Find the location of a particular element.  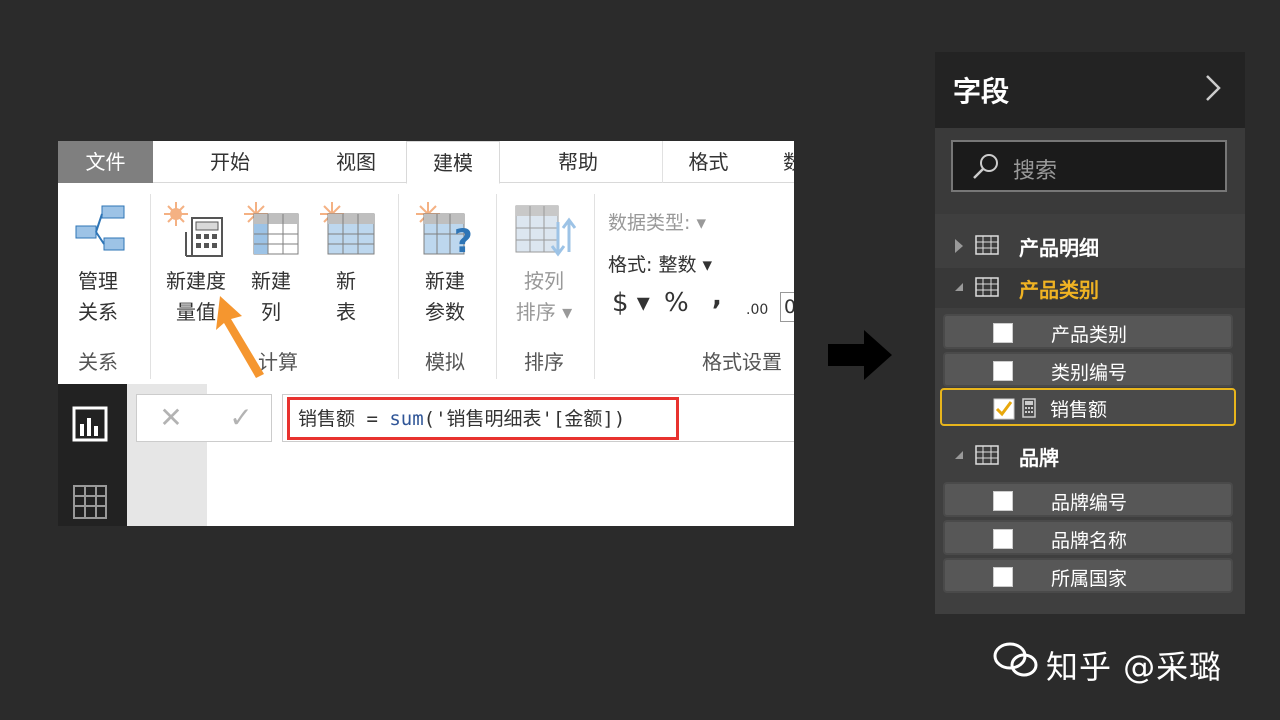

commit-formula-button: ✓ is located at coordinates (241, 418).